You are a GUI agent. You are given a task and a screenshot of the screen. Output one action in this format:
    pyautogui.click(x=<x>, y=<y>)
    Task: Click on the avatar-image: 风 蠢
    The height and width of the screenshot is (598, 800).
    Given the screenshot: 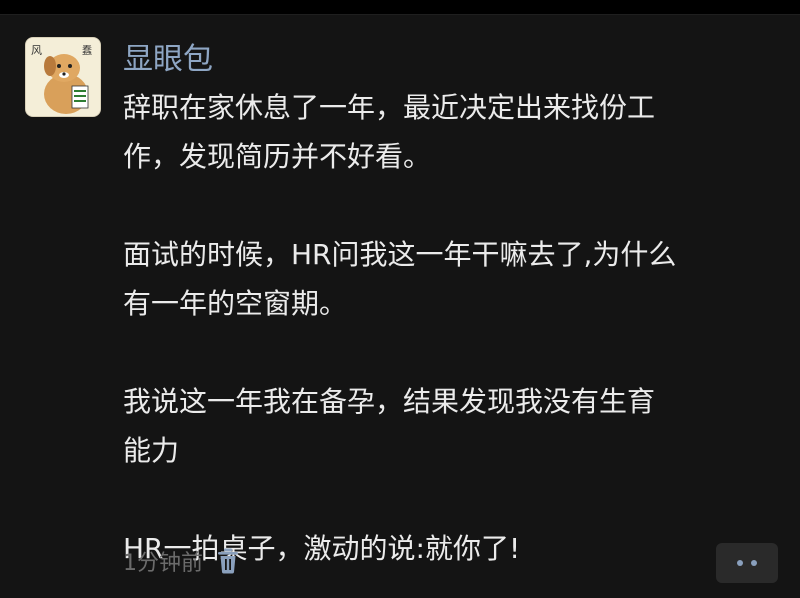 What is the action you would take?
    pyautogui.click(x=63, y=77)
    